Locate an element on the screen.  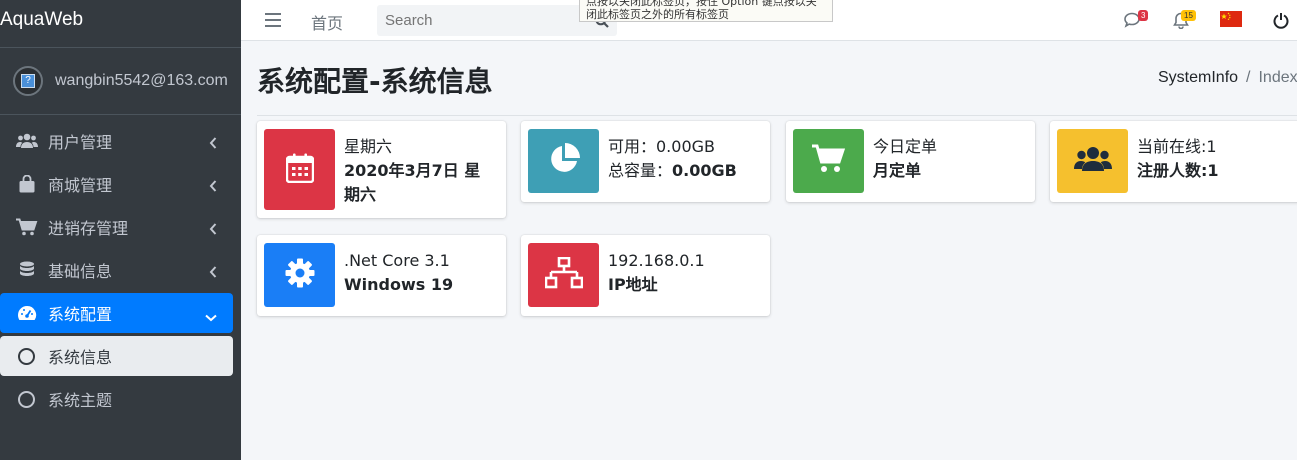
info-box-content: 今日定单 月定单 is located at coordinates (948, 159).